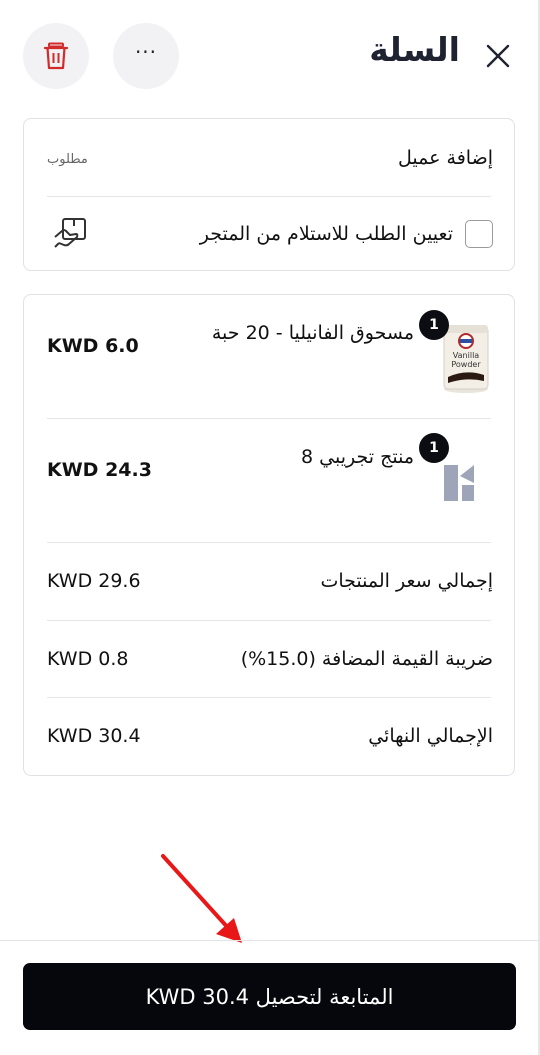  I want to click on close-icon, so click(498, 56).